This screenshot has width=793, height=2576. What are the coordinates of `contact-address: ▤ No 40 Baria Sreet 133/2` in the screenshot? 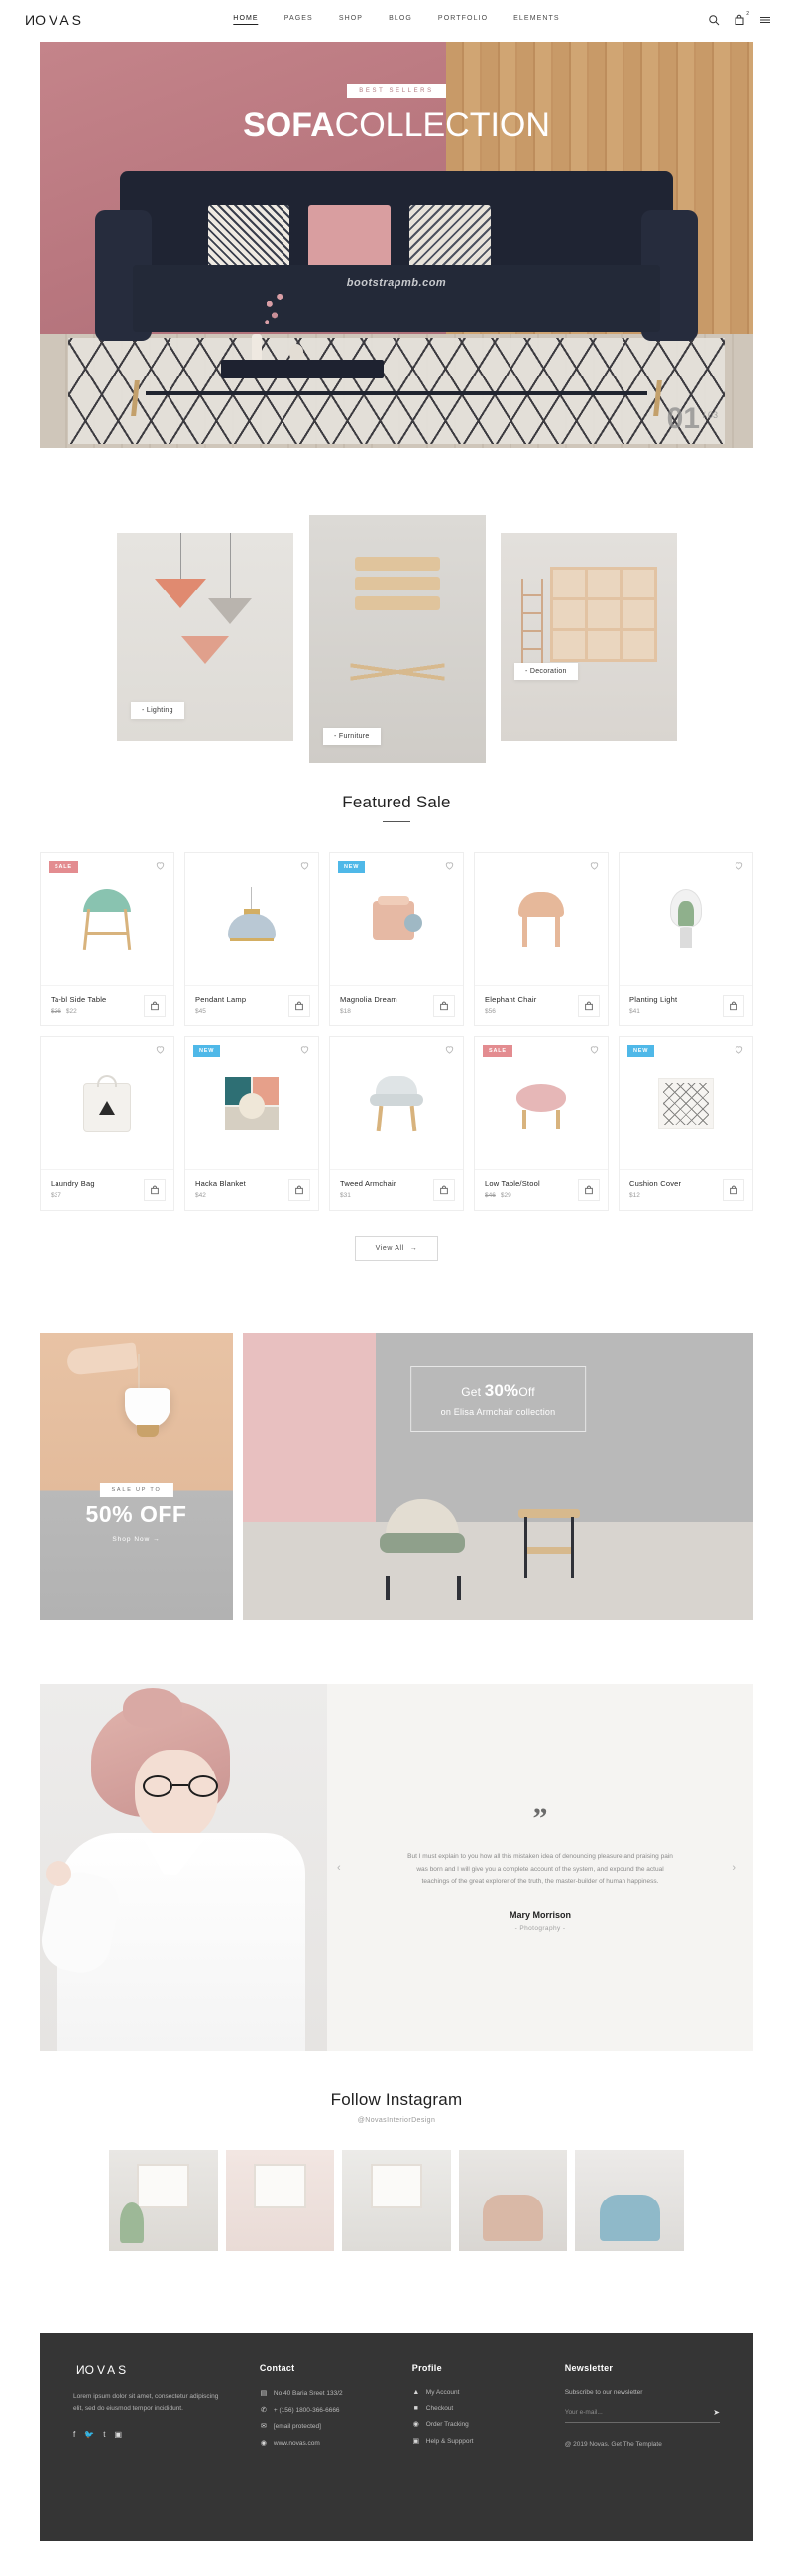 It's located at (327, 2393).